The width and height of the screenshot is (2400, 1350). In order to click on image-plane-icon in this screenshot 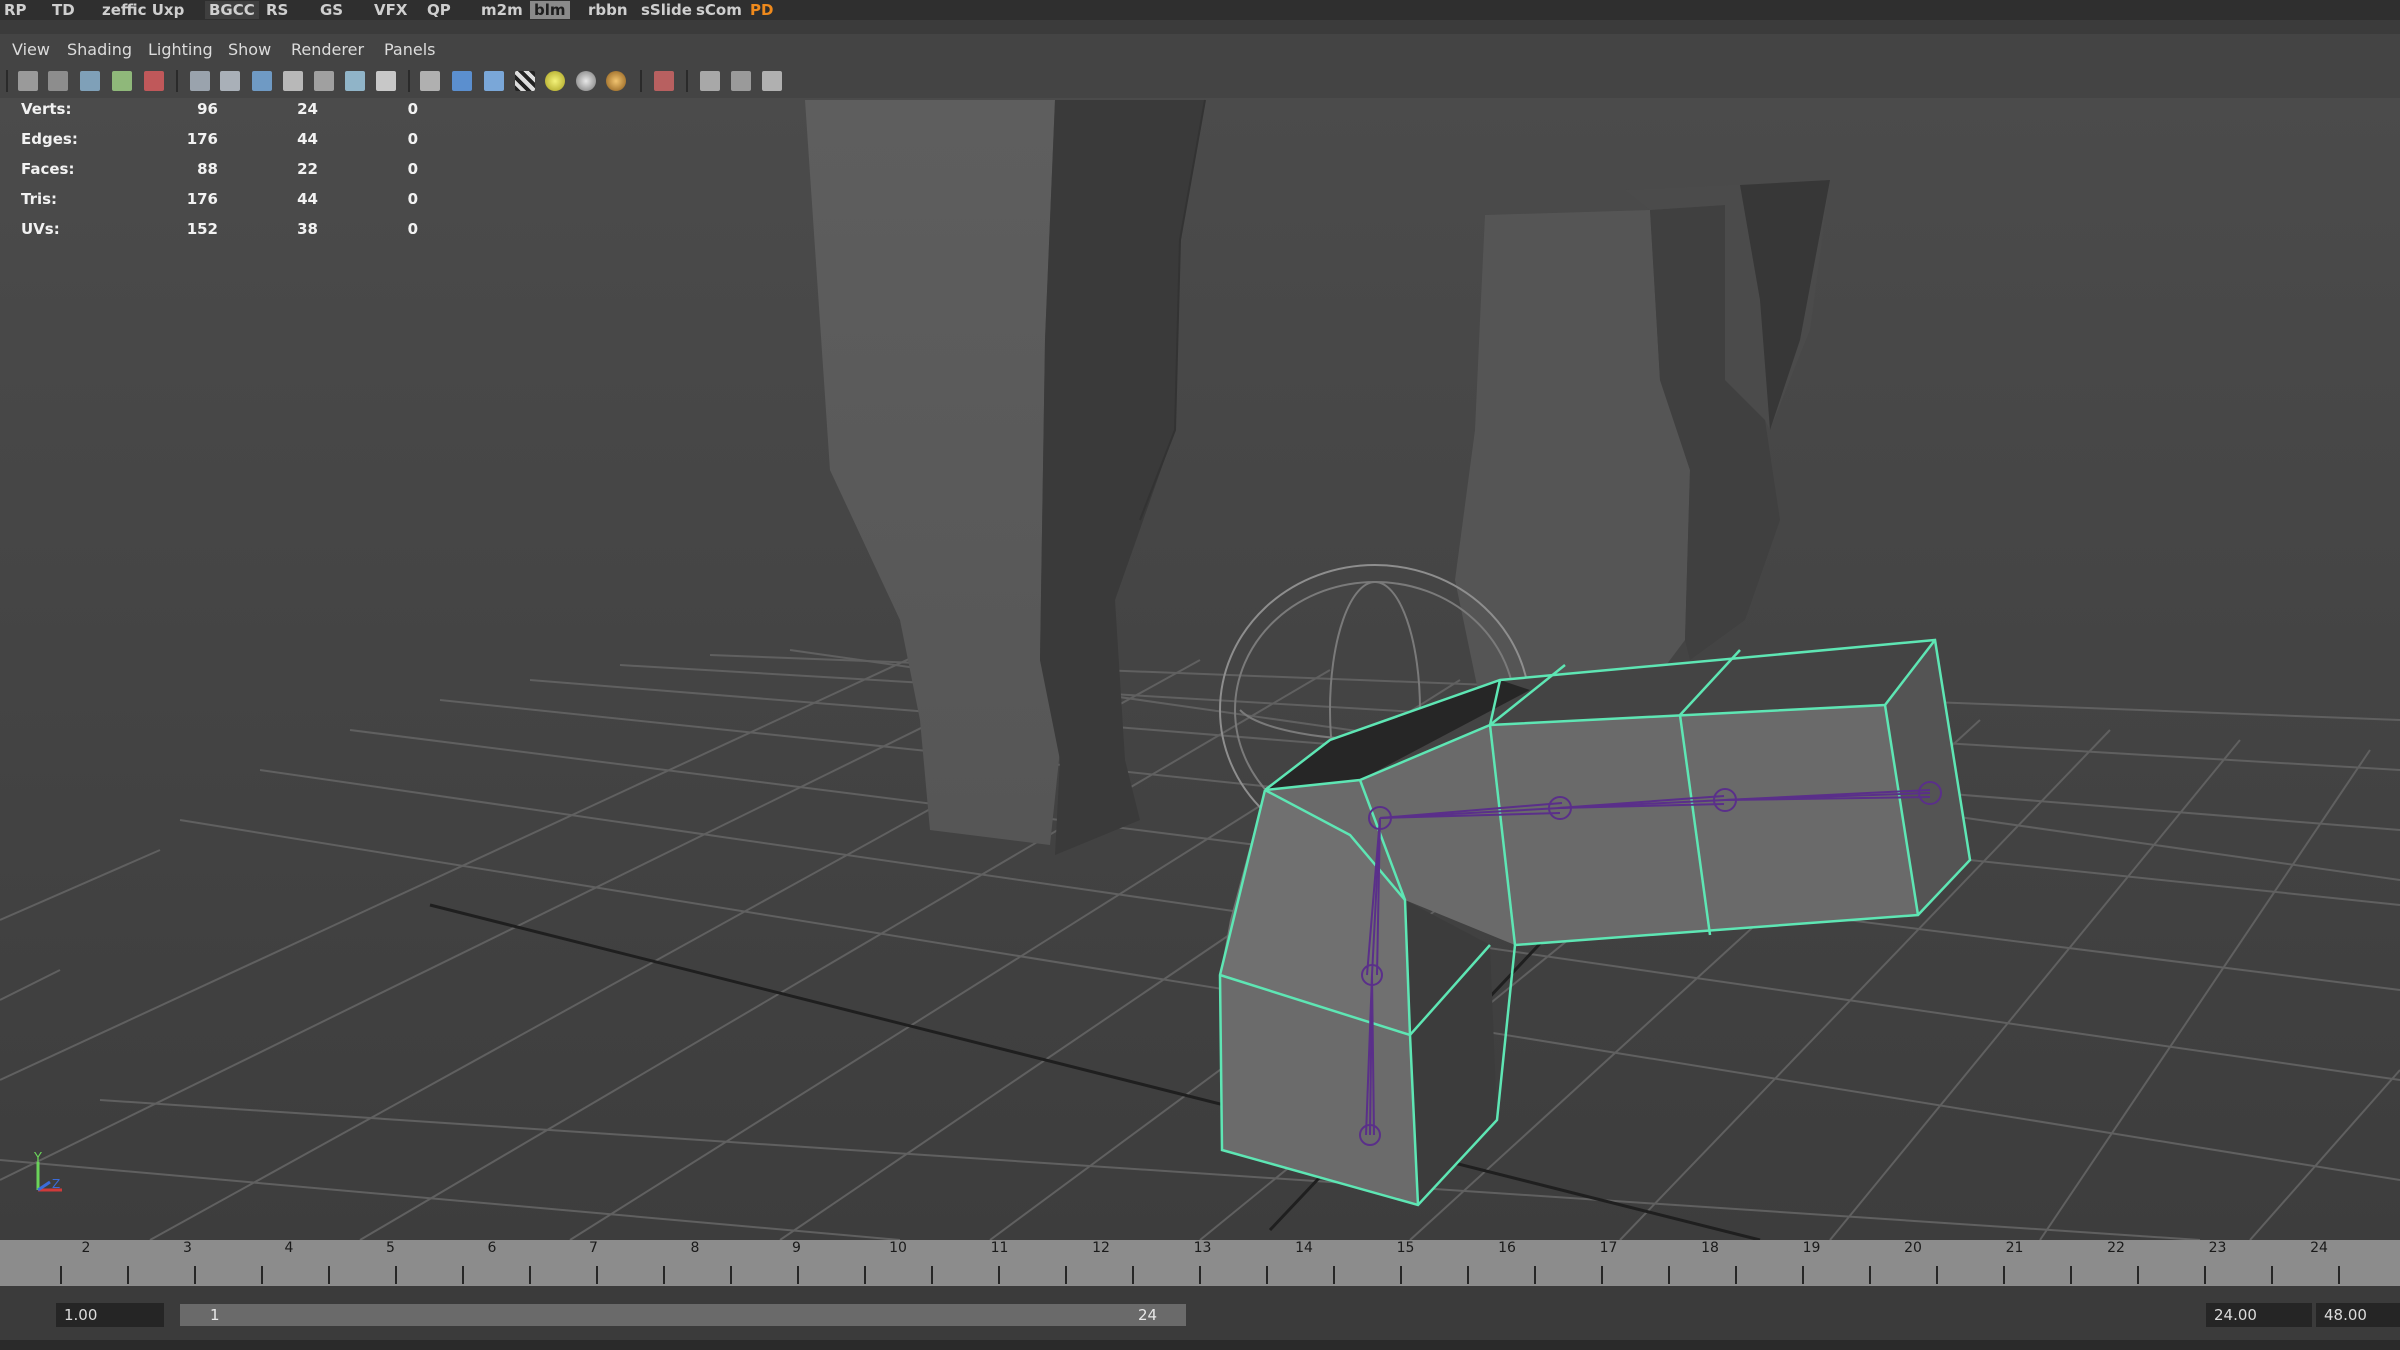, I will do `click(122, 81)`.